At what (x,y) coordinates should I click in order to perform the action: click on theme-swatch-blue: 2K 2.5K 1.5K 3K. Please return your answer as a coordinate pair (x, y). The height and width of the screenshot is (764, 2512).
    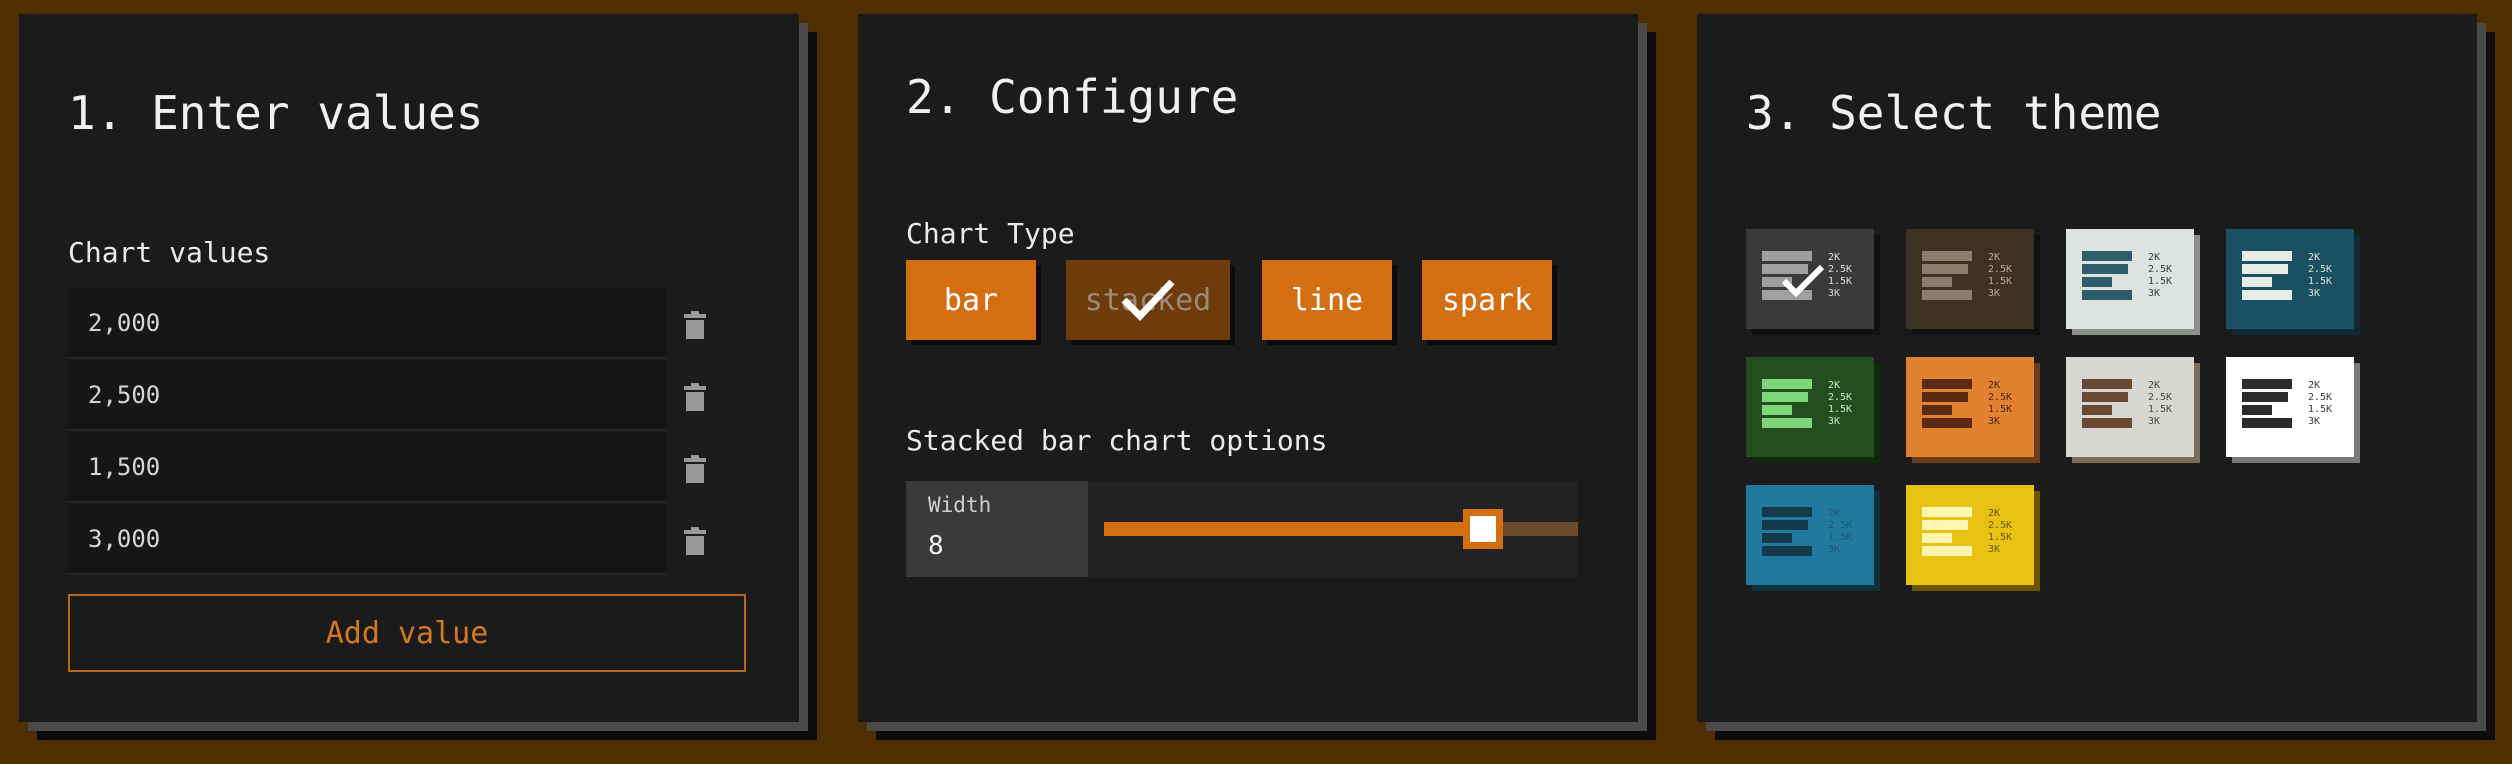
    Looking at the image, I should click on (1810, 535).